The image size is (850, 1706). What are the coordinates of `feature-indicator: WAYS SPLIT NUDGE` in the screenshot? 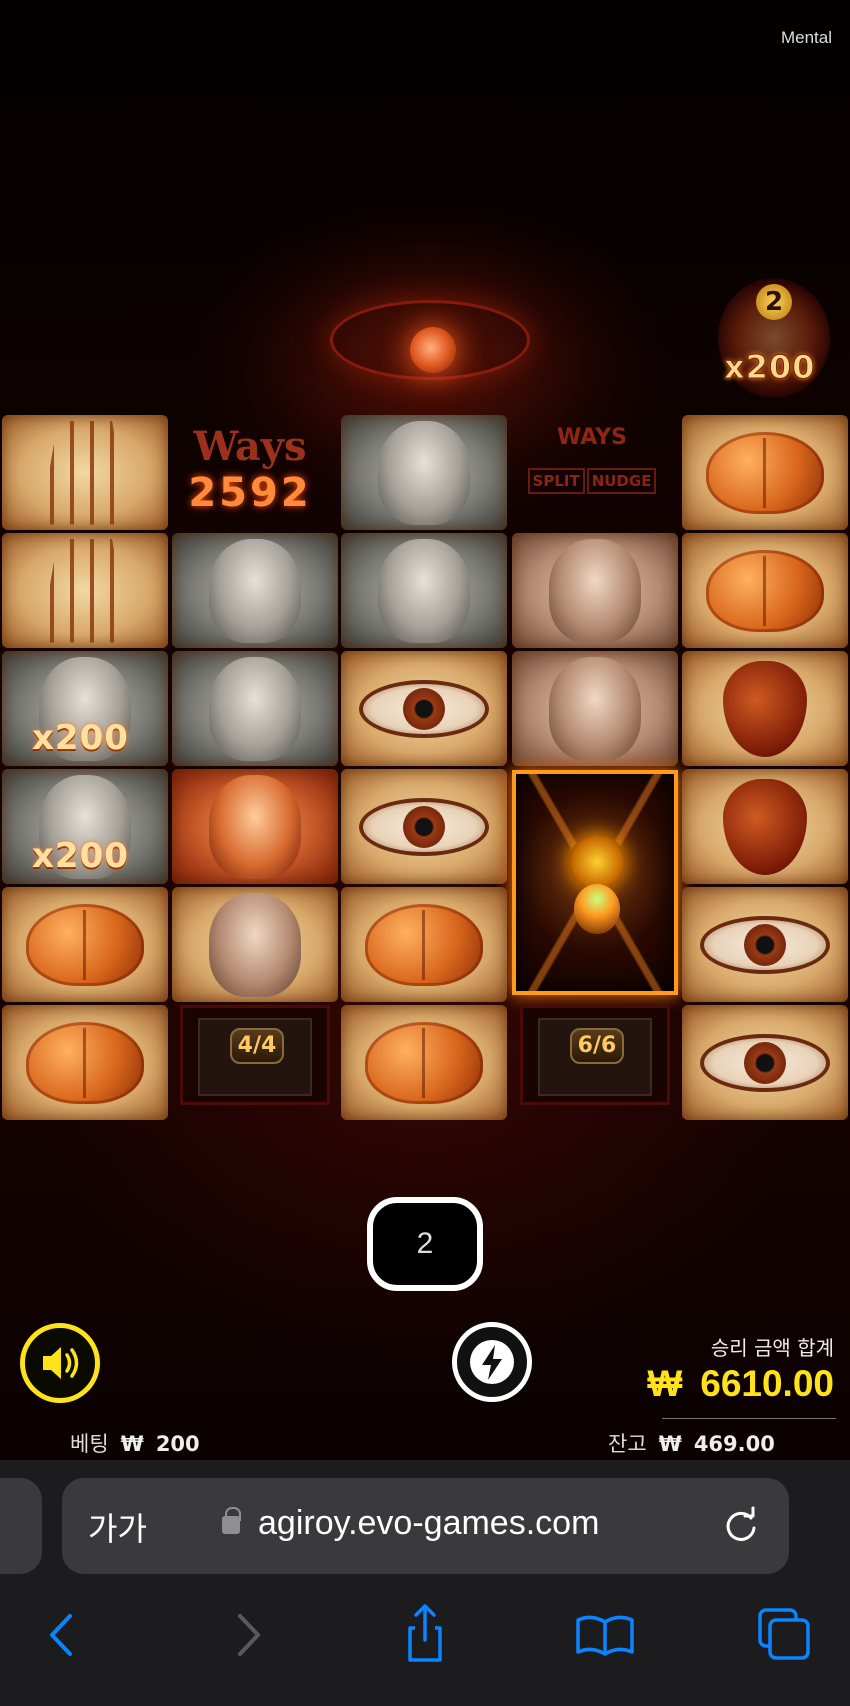 It's located at (592, 472).